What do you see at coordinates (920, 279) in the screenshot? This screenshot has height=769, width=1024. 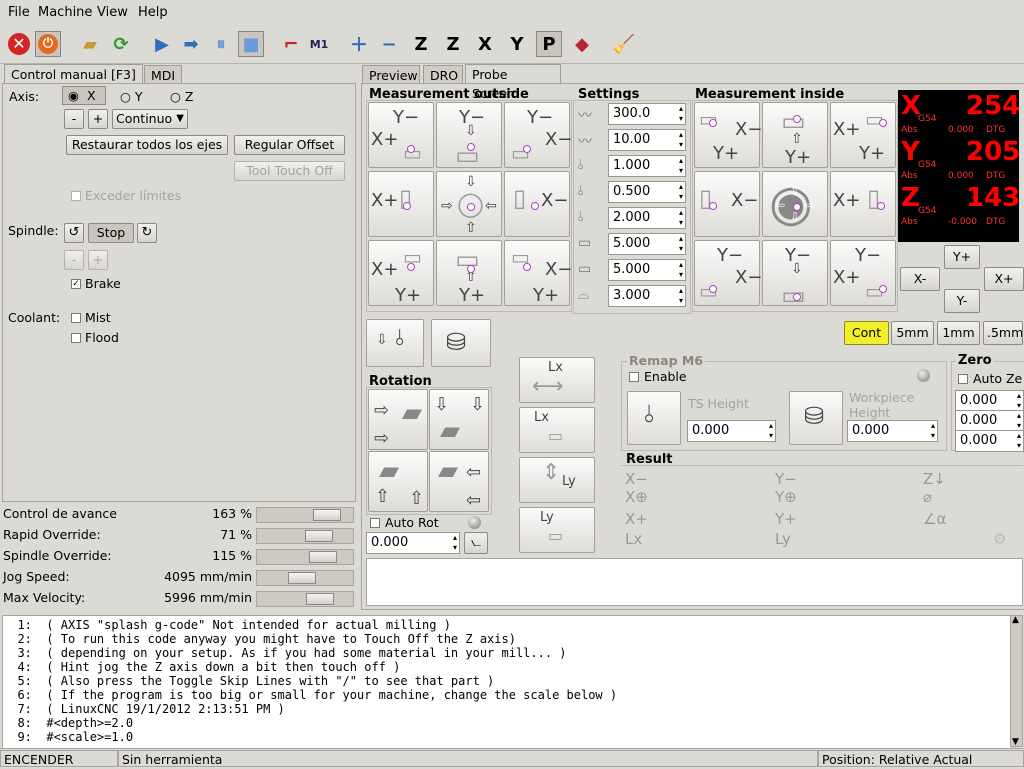 I see `jog-x-minus-button: X-` at bounding box center [920, 279].